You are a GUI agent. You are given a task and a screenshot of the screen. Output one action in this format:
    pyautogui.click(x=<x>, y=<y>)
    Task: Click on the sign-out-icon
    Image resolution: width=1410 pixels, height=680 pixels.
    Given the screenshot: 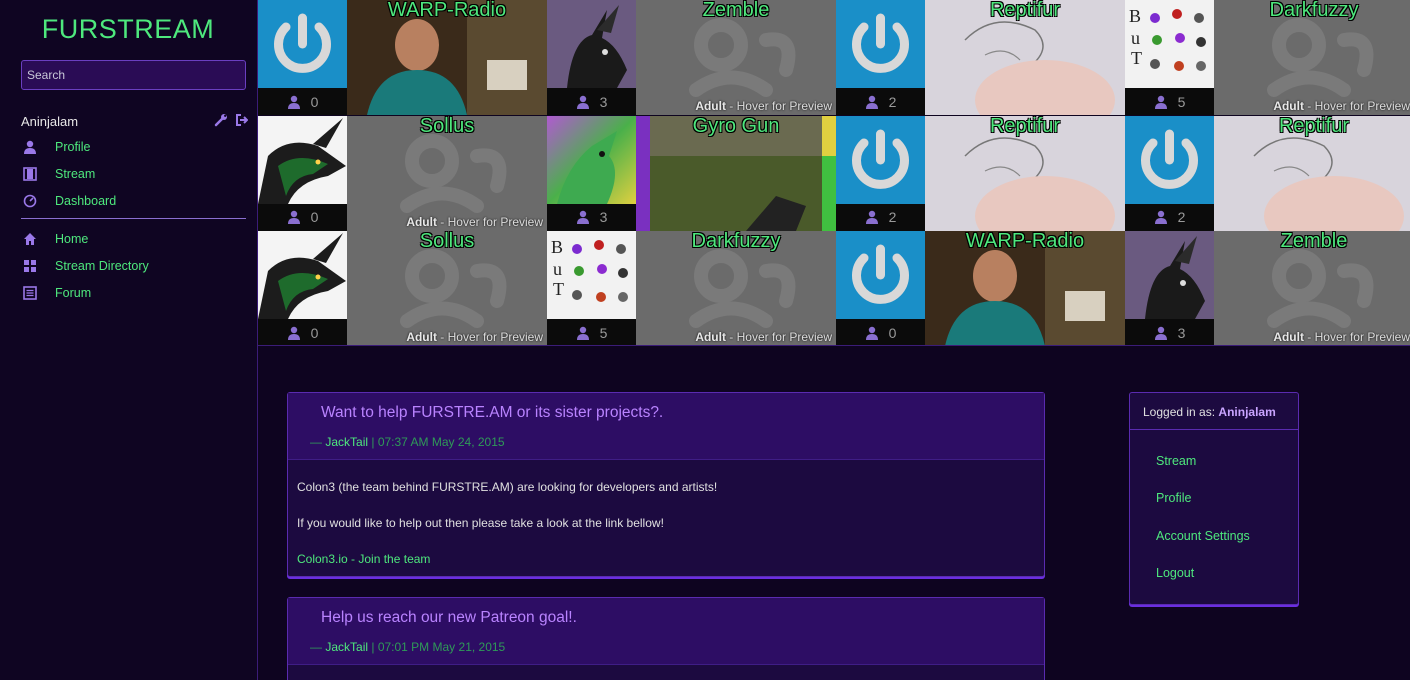 What is the action you would take?
    pyautogui.click(x=241, y=120)
    